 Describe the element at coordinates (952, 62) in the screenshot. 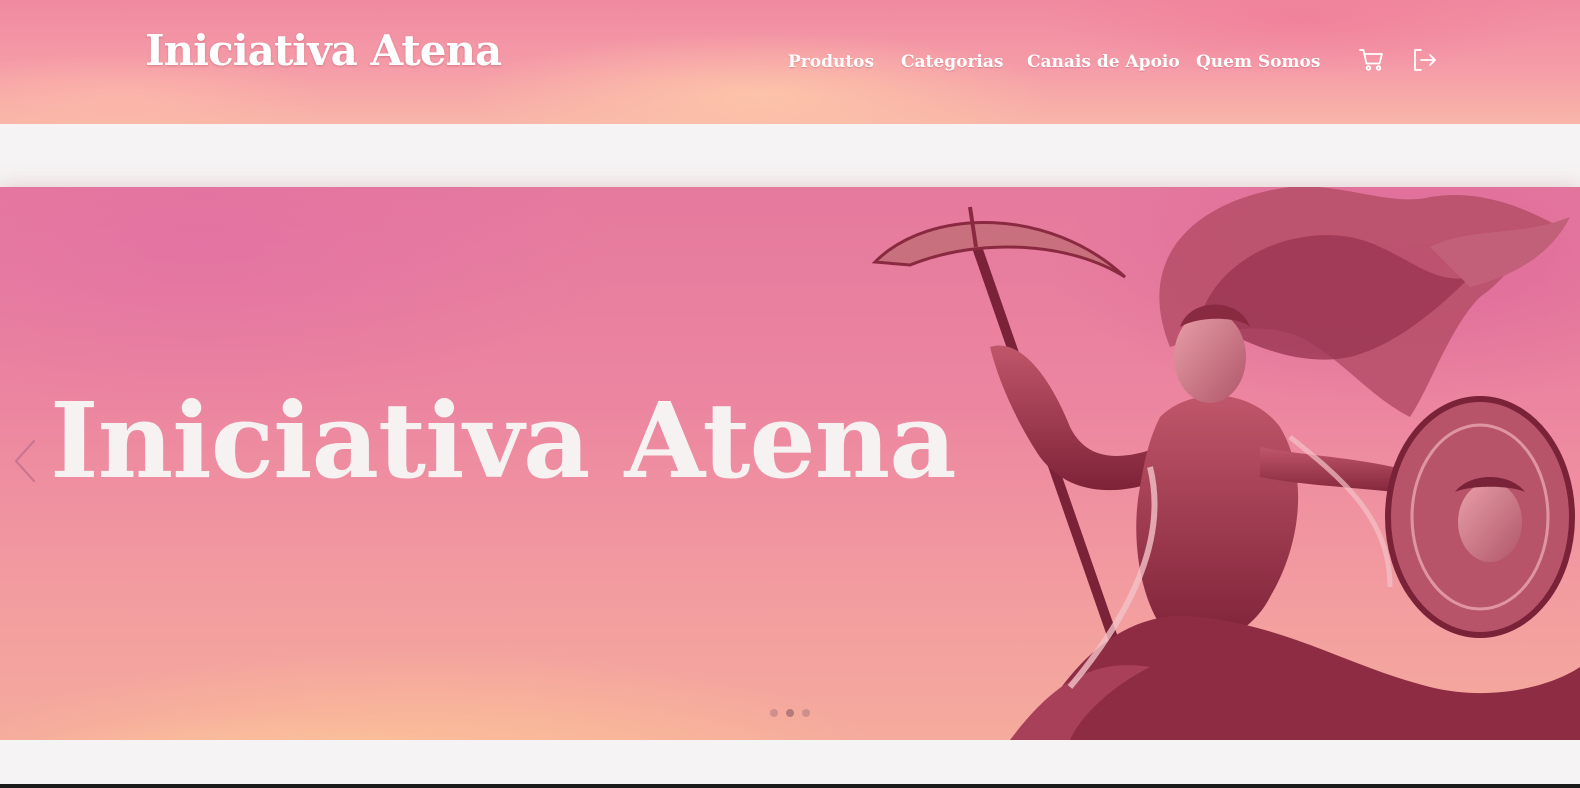

I see `nav-item-categorias: Categorias` at that location.